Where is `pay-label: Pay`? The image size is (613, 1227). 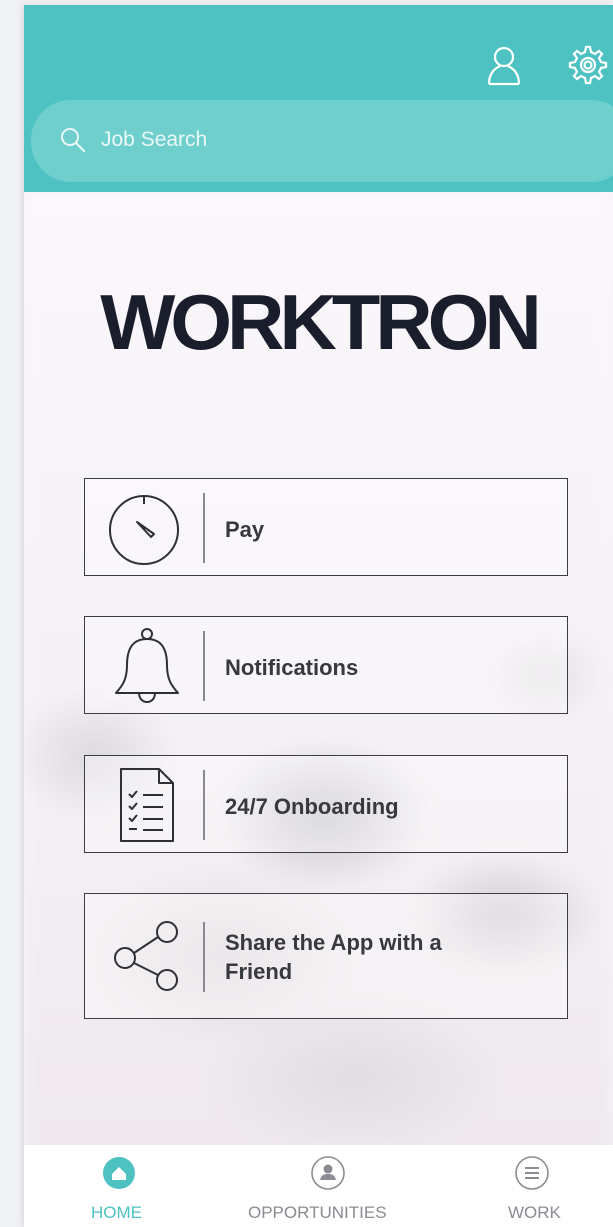 pay-label: Pay is located at coordinates (245, 529).